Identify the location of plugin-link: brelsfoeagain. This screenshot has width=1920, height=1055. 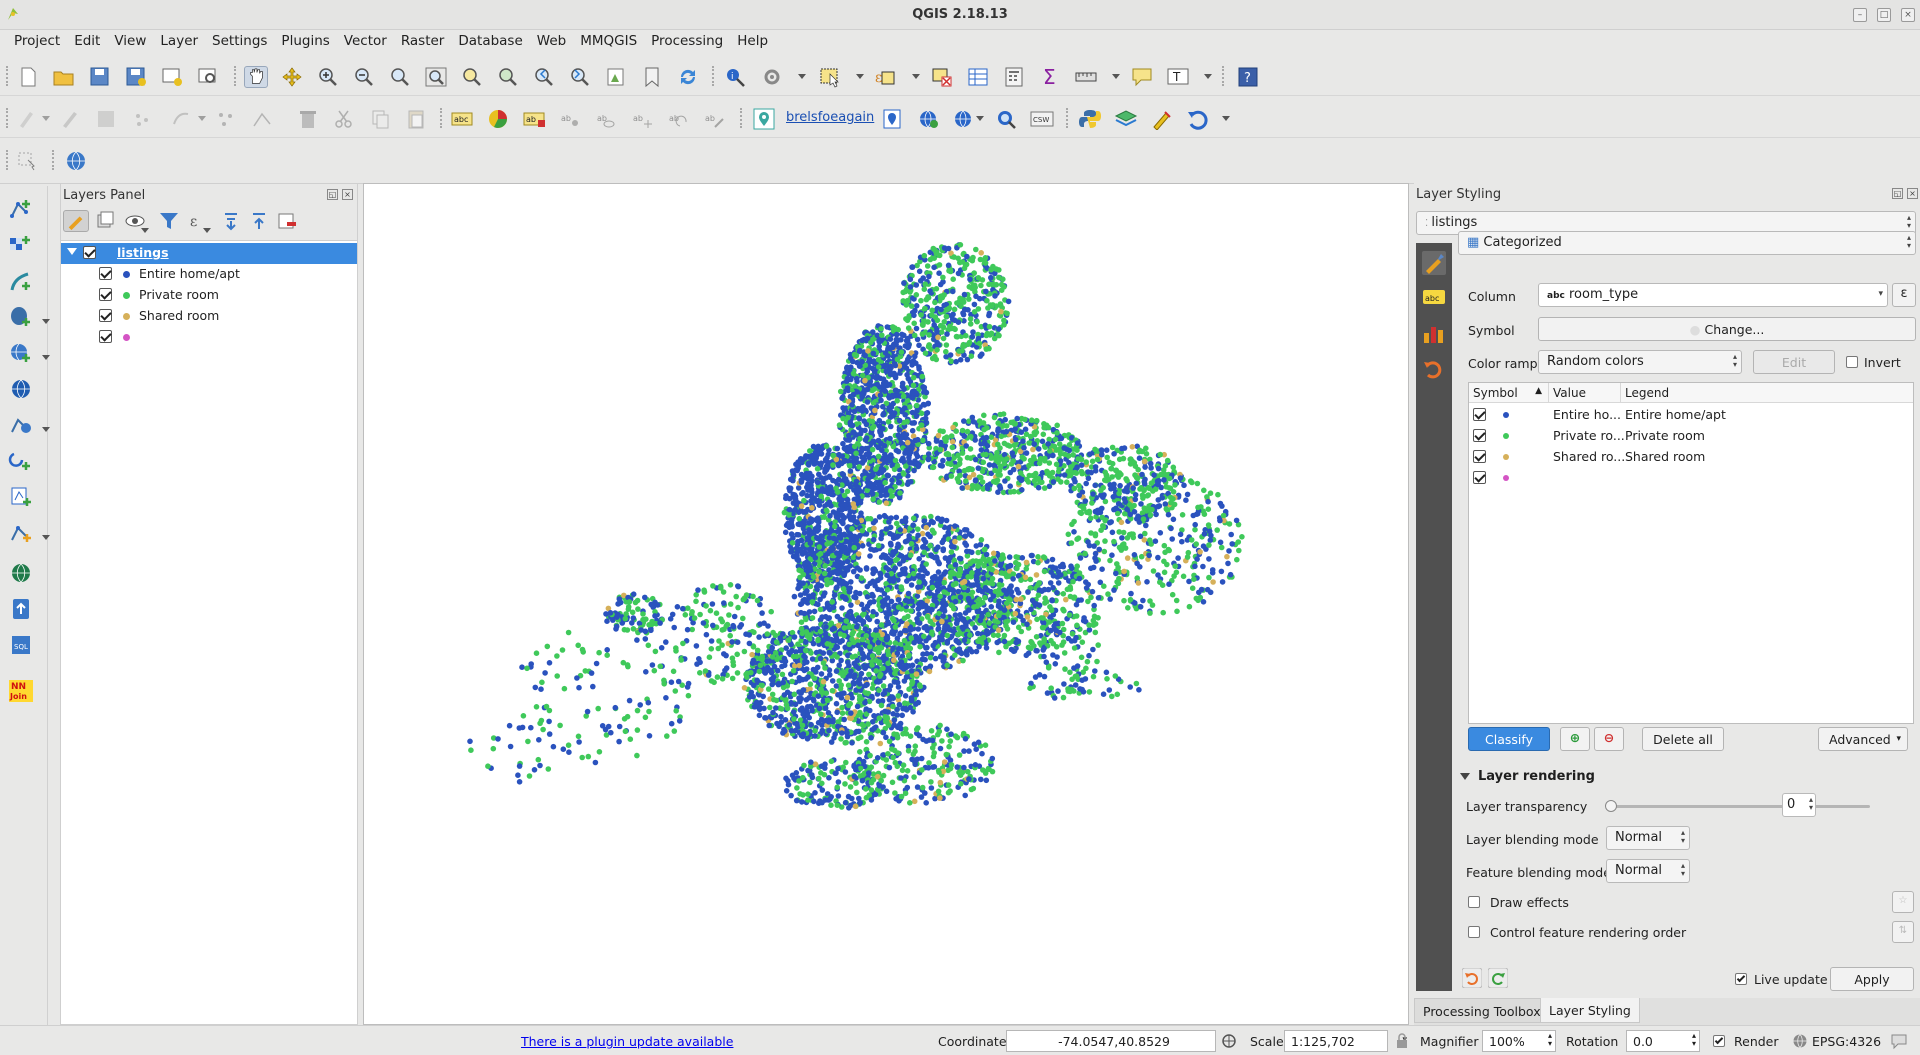
(830, 117).